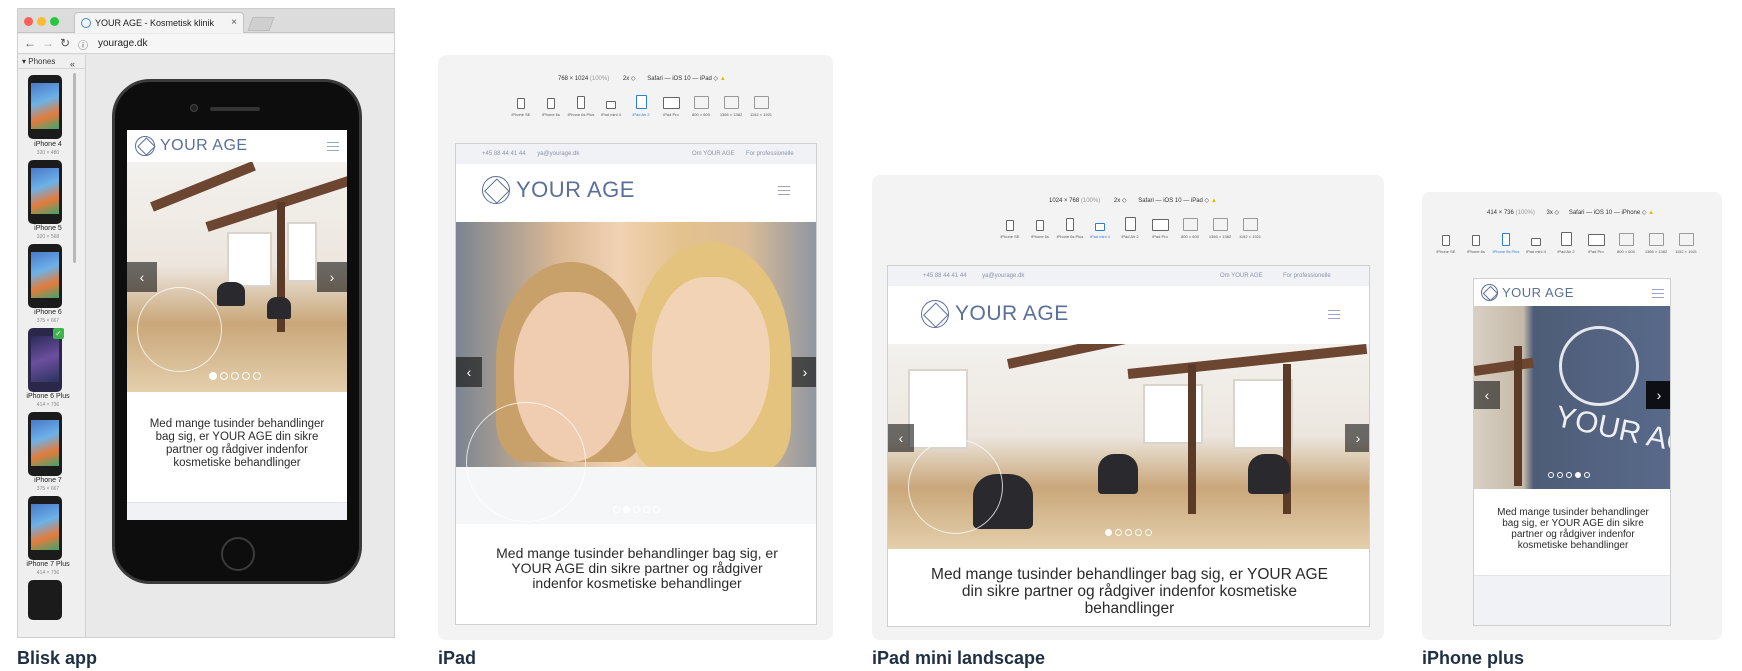 The width and height of the screenshot is (1742, 671). Describe the element at coordinates (573, 79) in the screenshot. I see `resolution-readout: 768 × 1024` at that location.